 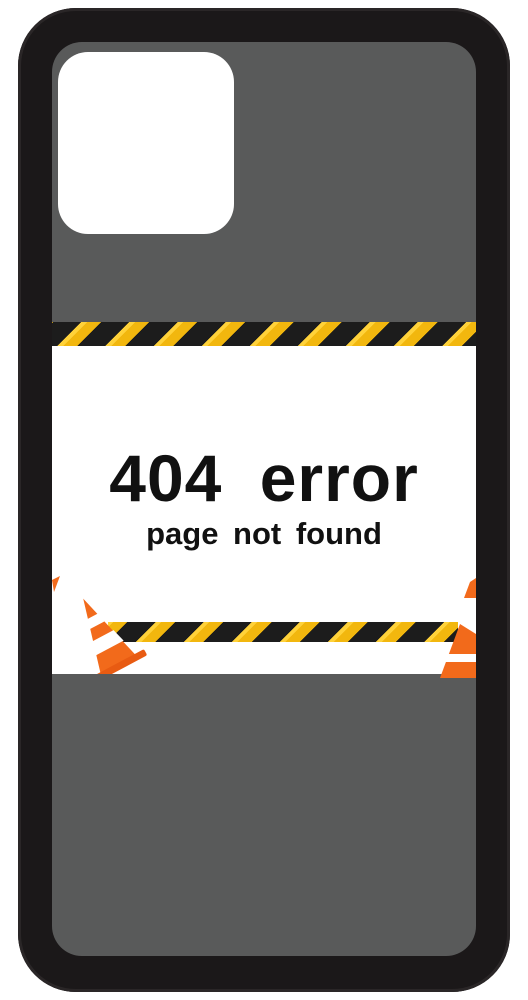 I want to click on hazard-tape-bottom, so click(x=283, y=632).